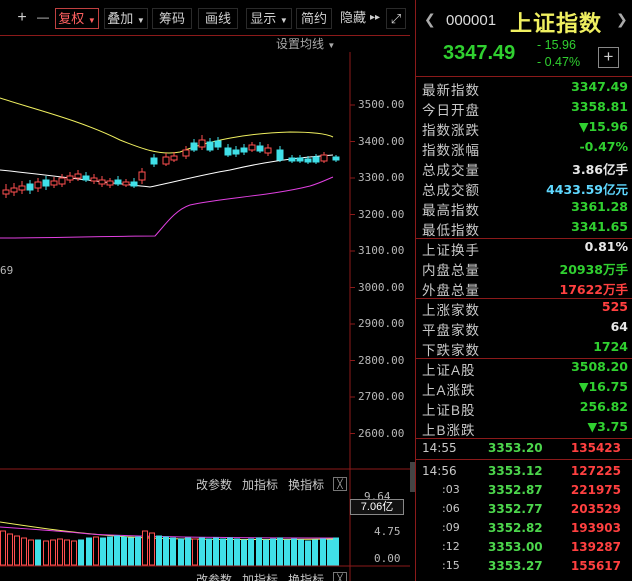 This screenshot has height=581, width=632. I want to click on stat-value: 525, so click(614, 306).